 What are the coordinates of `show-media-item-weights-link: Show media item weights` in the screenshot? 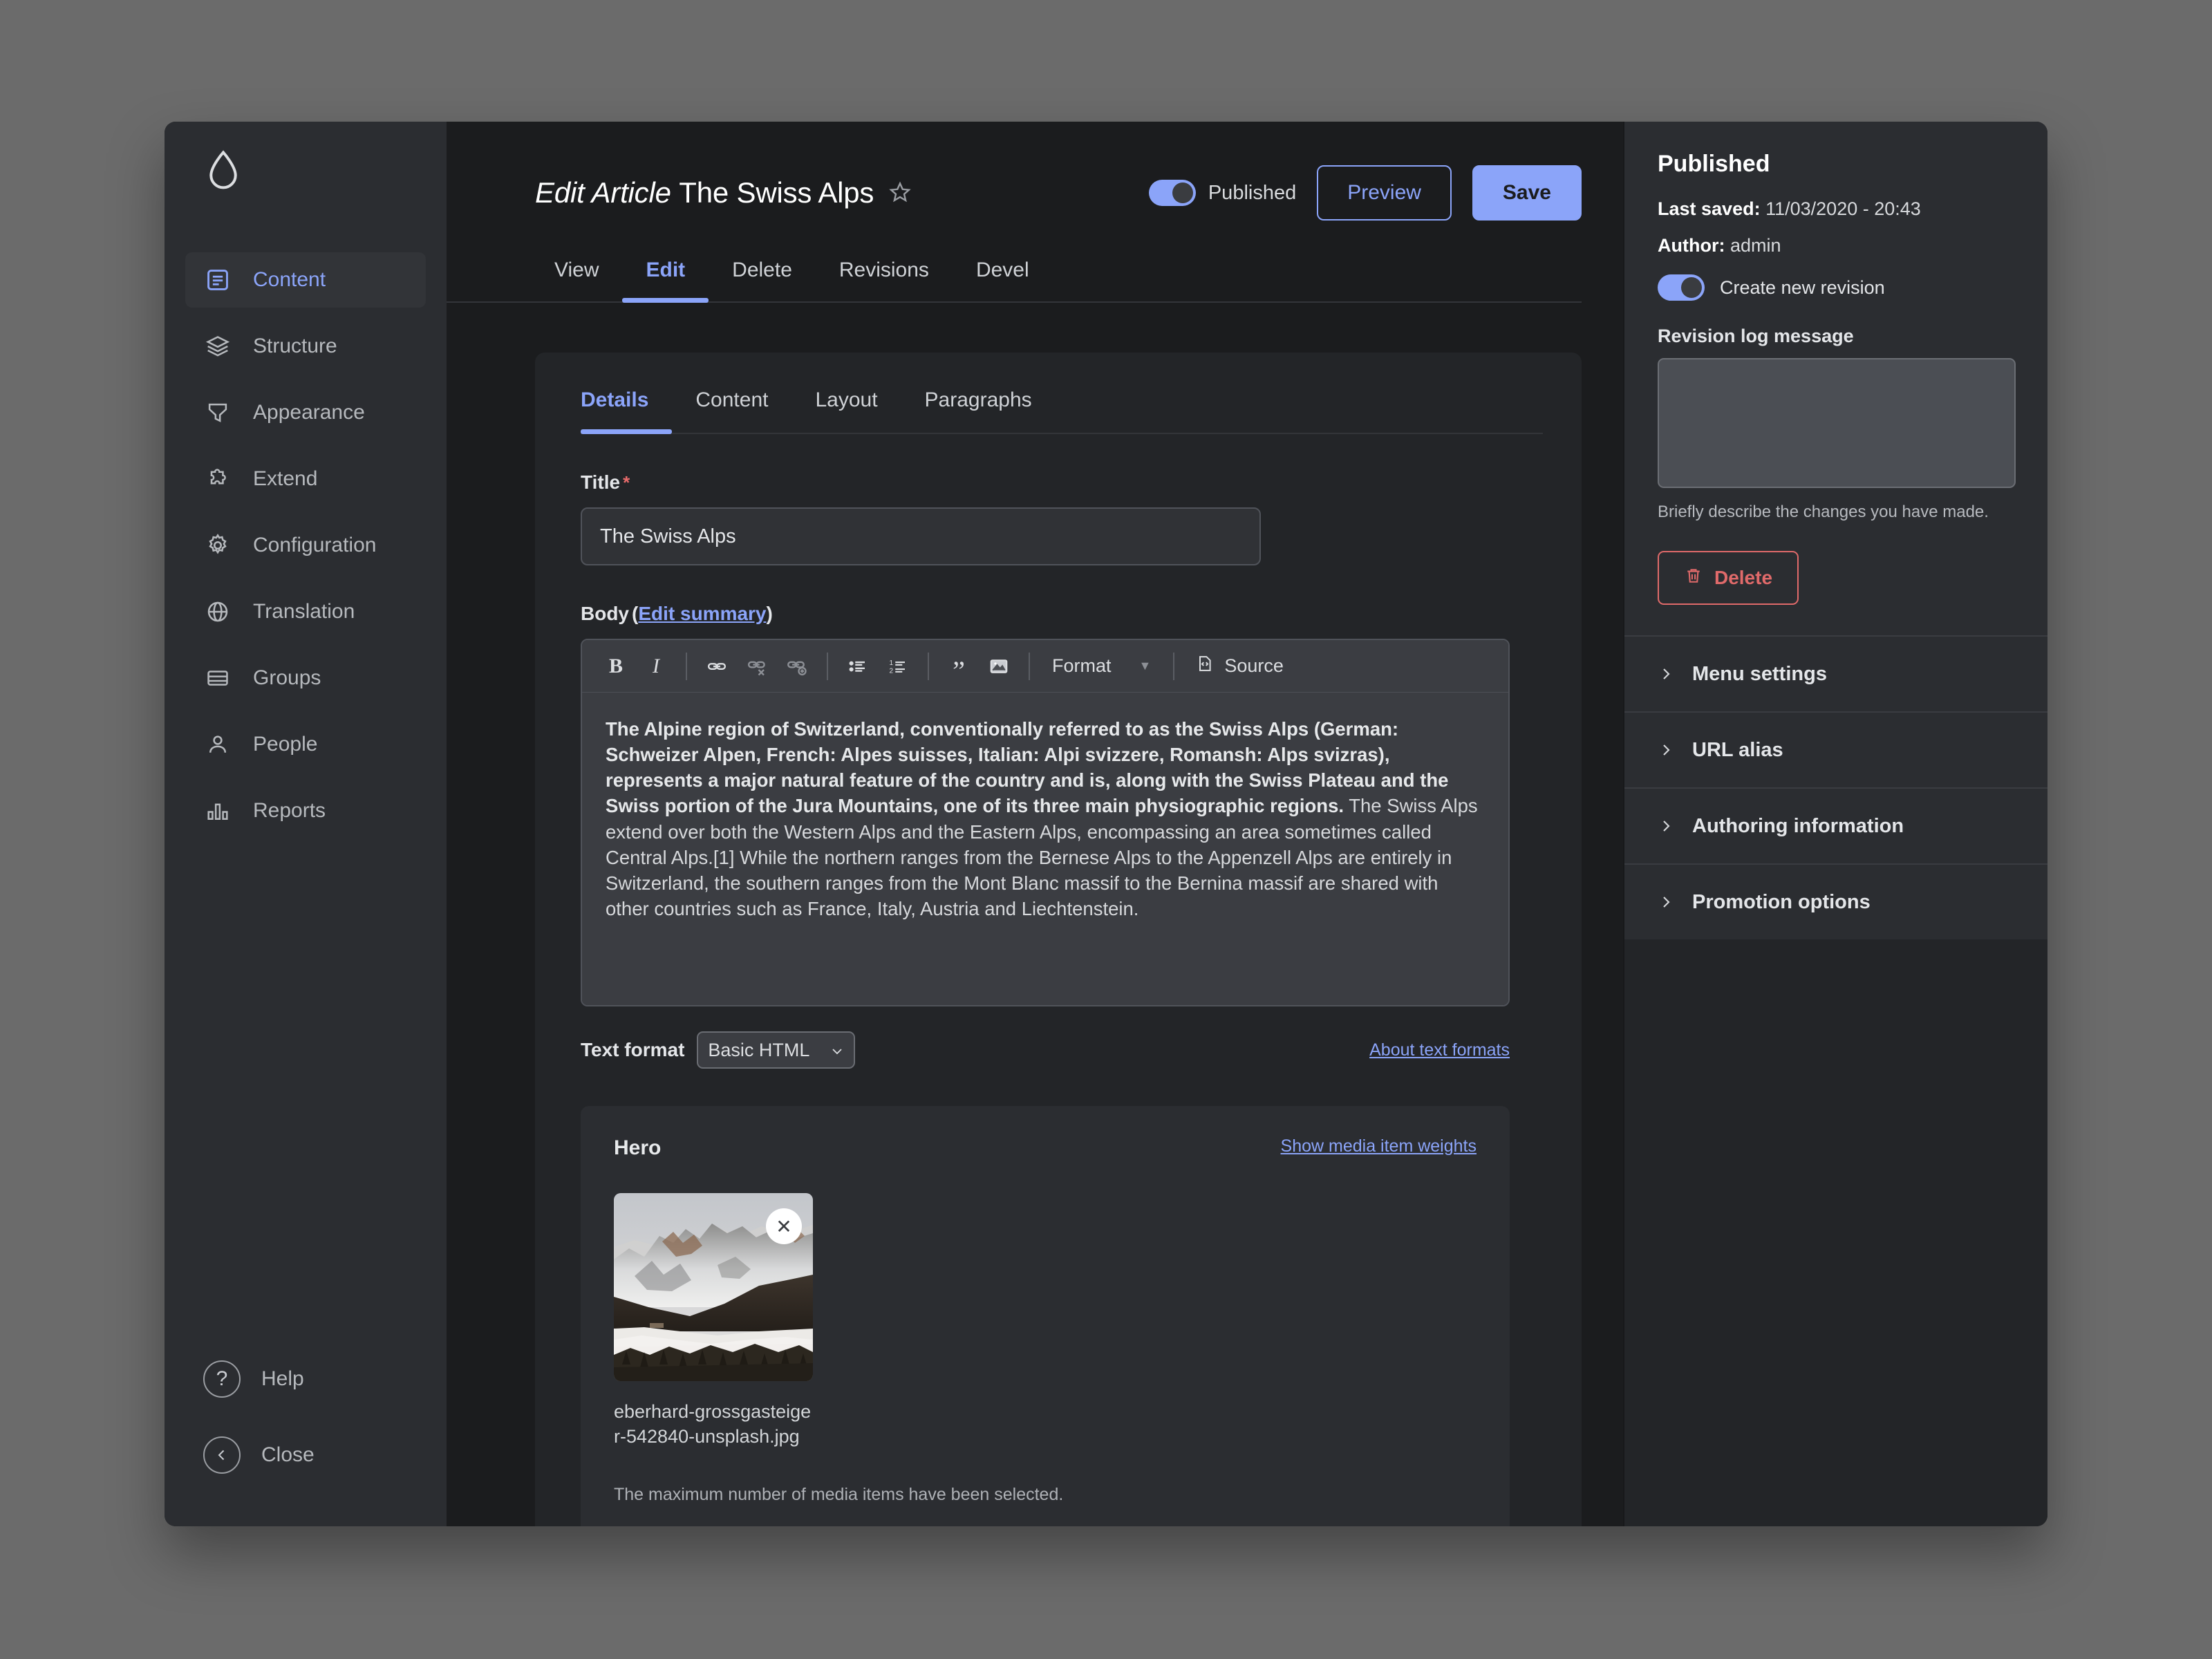 It's located at (1379, 1146).